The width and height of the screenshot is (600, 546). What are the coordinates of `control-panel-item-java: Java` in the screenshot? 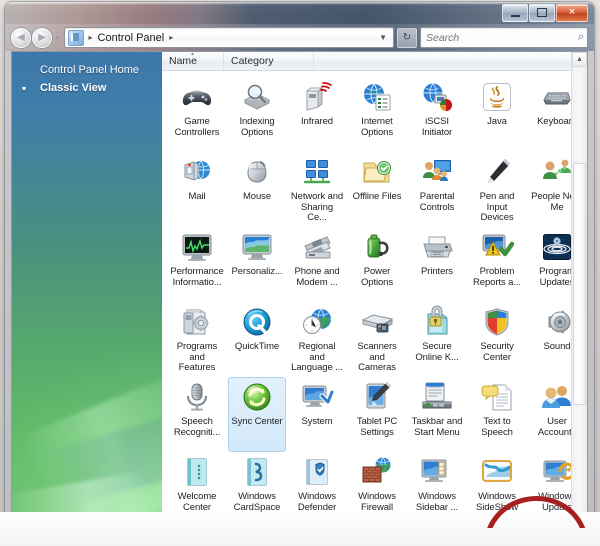 It's located at (497, 114).